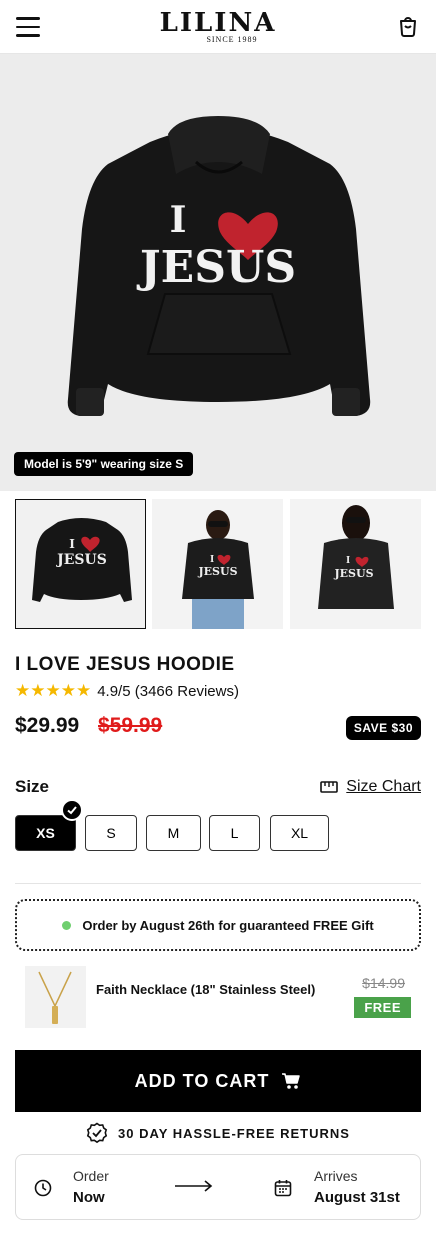 The image size is (436, 1238). What do you see at coordinates (218, 23) in the screenshot?
I see `logo-name: LILINA` at bounding box center [218, 23].